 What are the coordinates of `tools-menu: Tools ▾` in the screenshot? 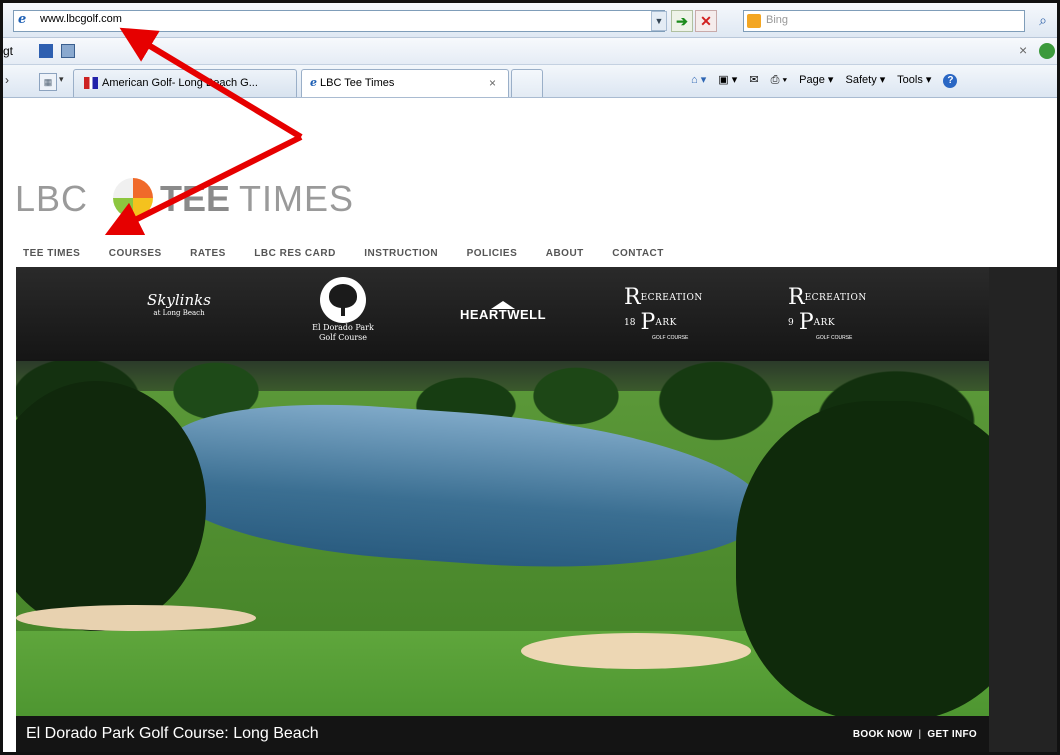 It's located at (914, 80).